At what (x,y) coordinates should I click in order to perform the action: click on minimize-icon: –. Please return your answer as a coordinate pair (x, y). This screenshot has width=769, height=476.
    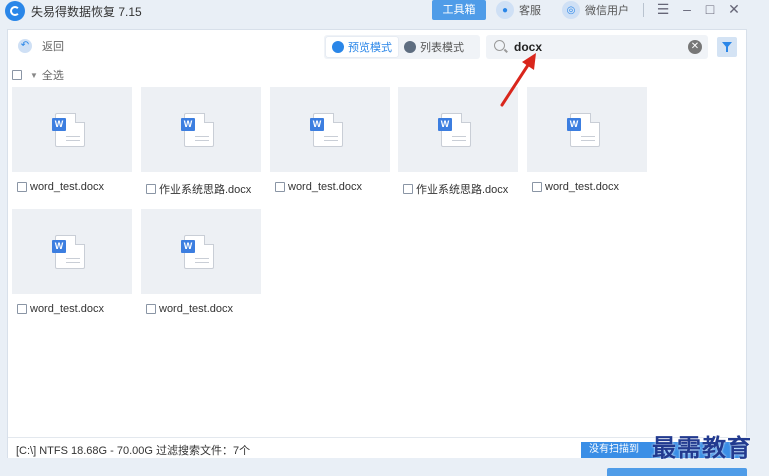
    Looking at the image, I should click on (687, 9).